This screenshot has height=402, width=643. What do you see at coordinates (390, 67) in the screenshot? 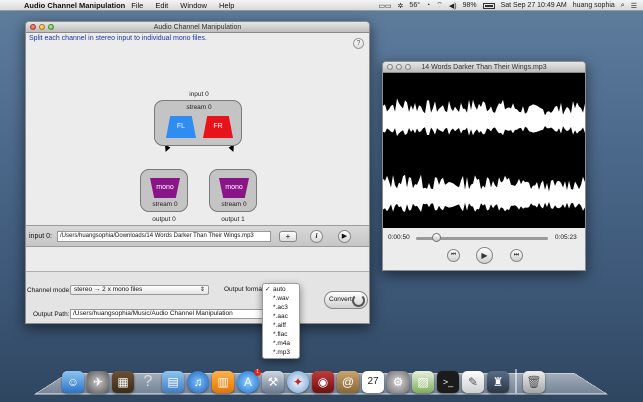
I see `player-close-button` at bounding box center [390, 67].